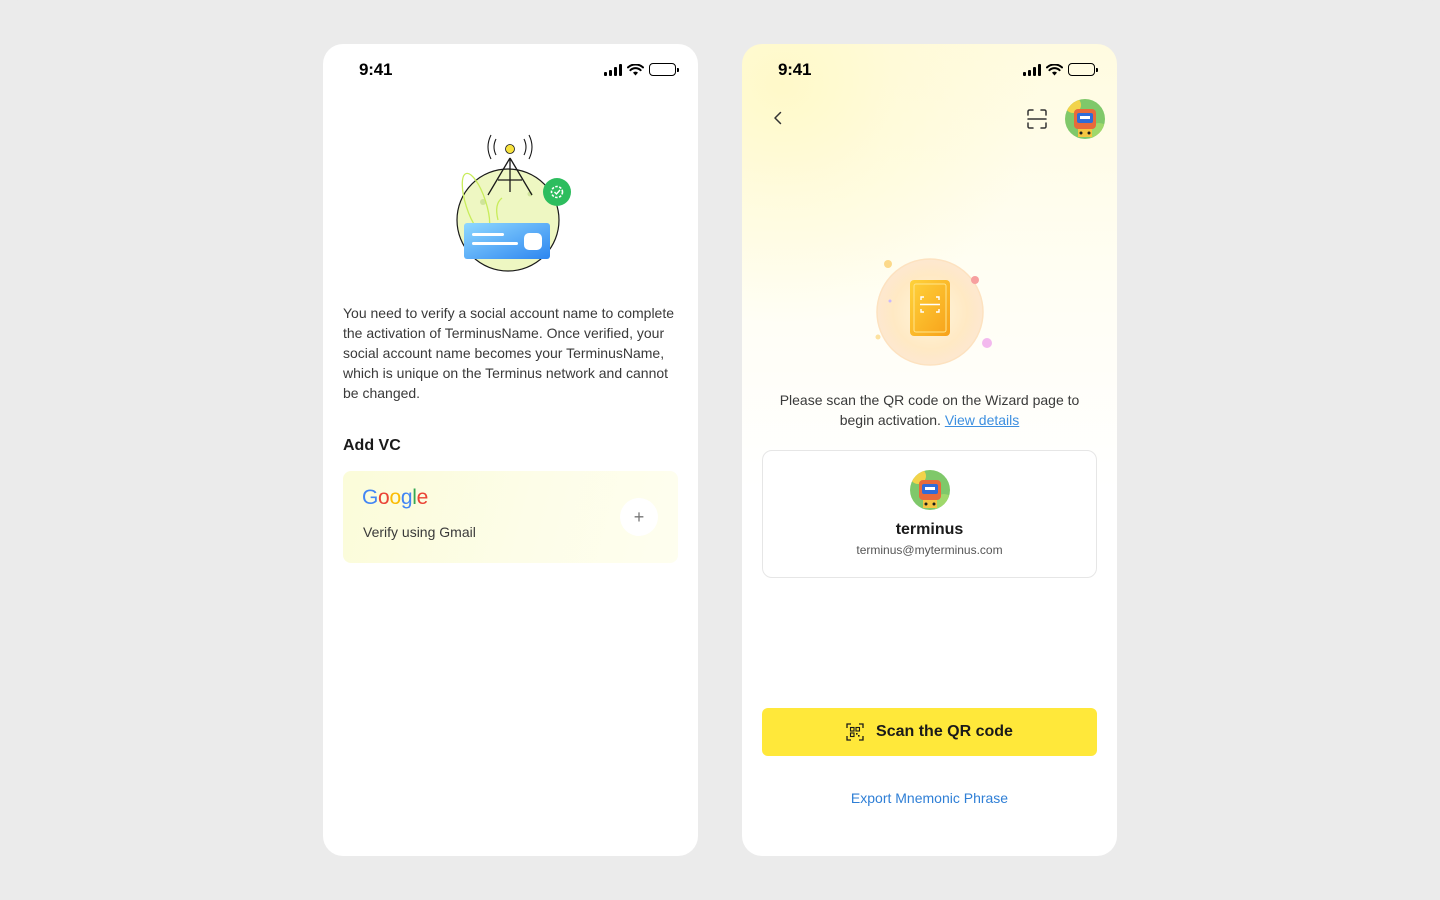 Image resolution: width=1440 pixels, height=900 pixels. Describe the element at coordinates (513, 203) in the screenshot. I see `verification-illustration` at that location.